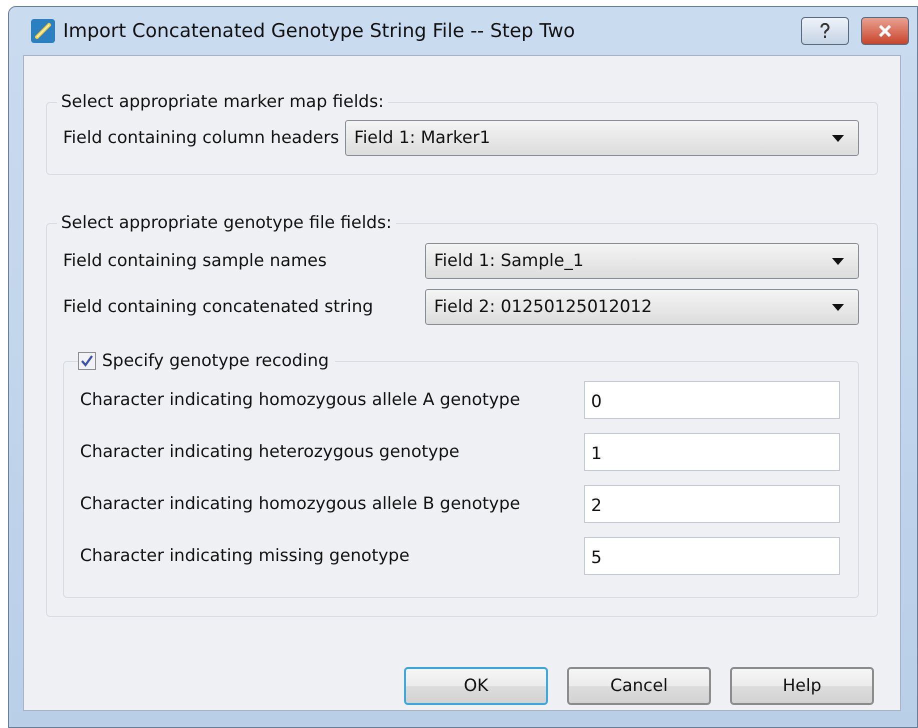 This screenshot has height=728, width=918. What do you see at coordinates (642, 261) in the screenshot?
I see `dropdown: Field 1: Sample_1` at bounding box center [642, 261].